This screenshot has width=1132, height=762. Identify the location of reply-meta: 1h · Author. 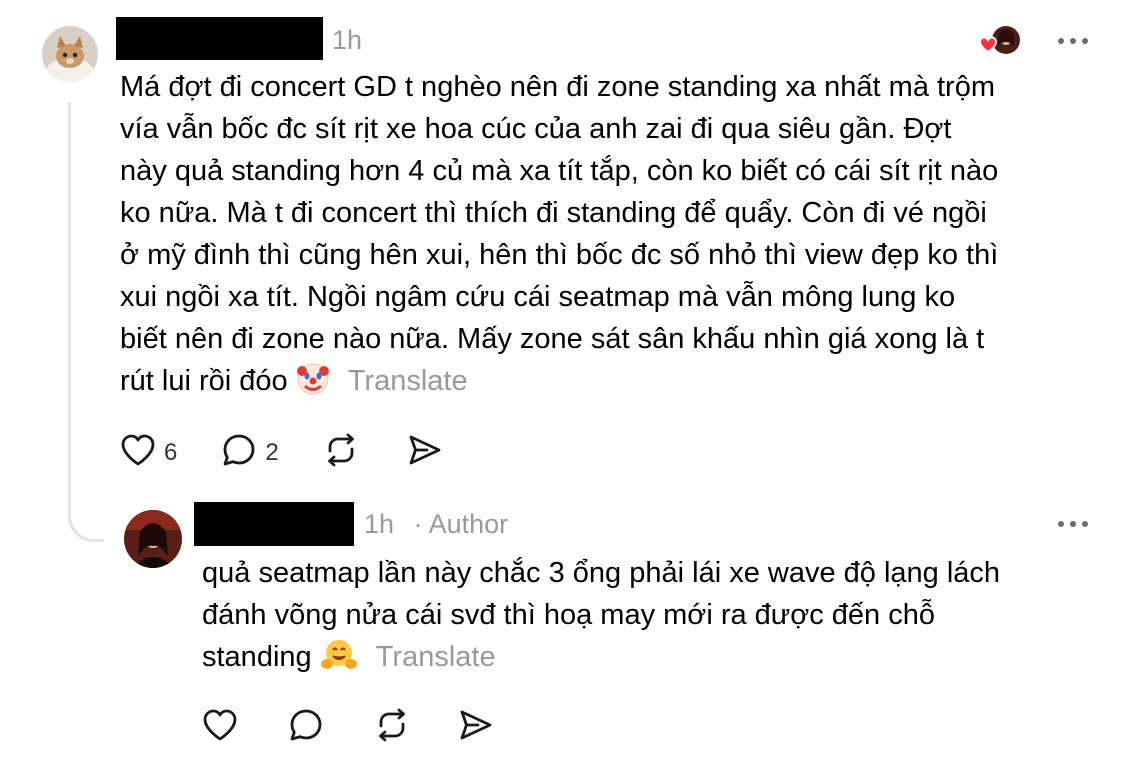
(436, 524).